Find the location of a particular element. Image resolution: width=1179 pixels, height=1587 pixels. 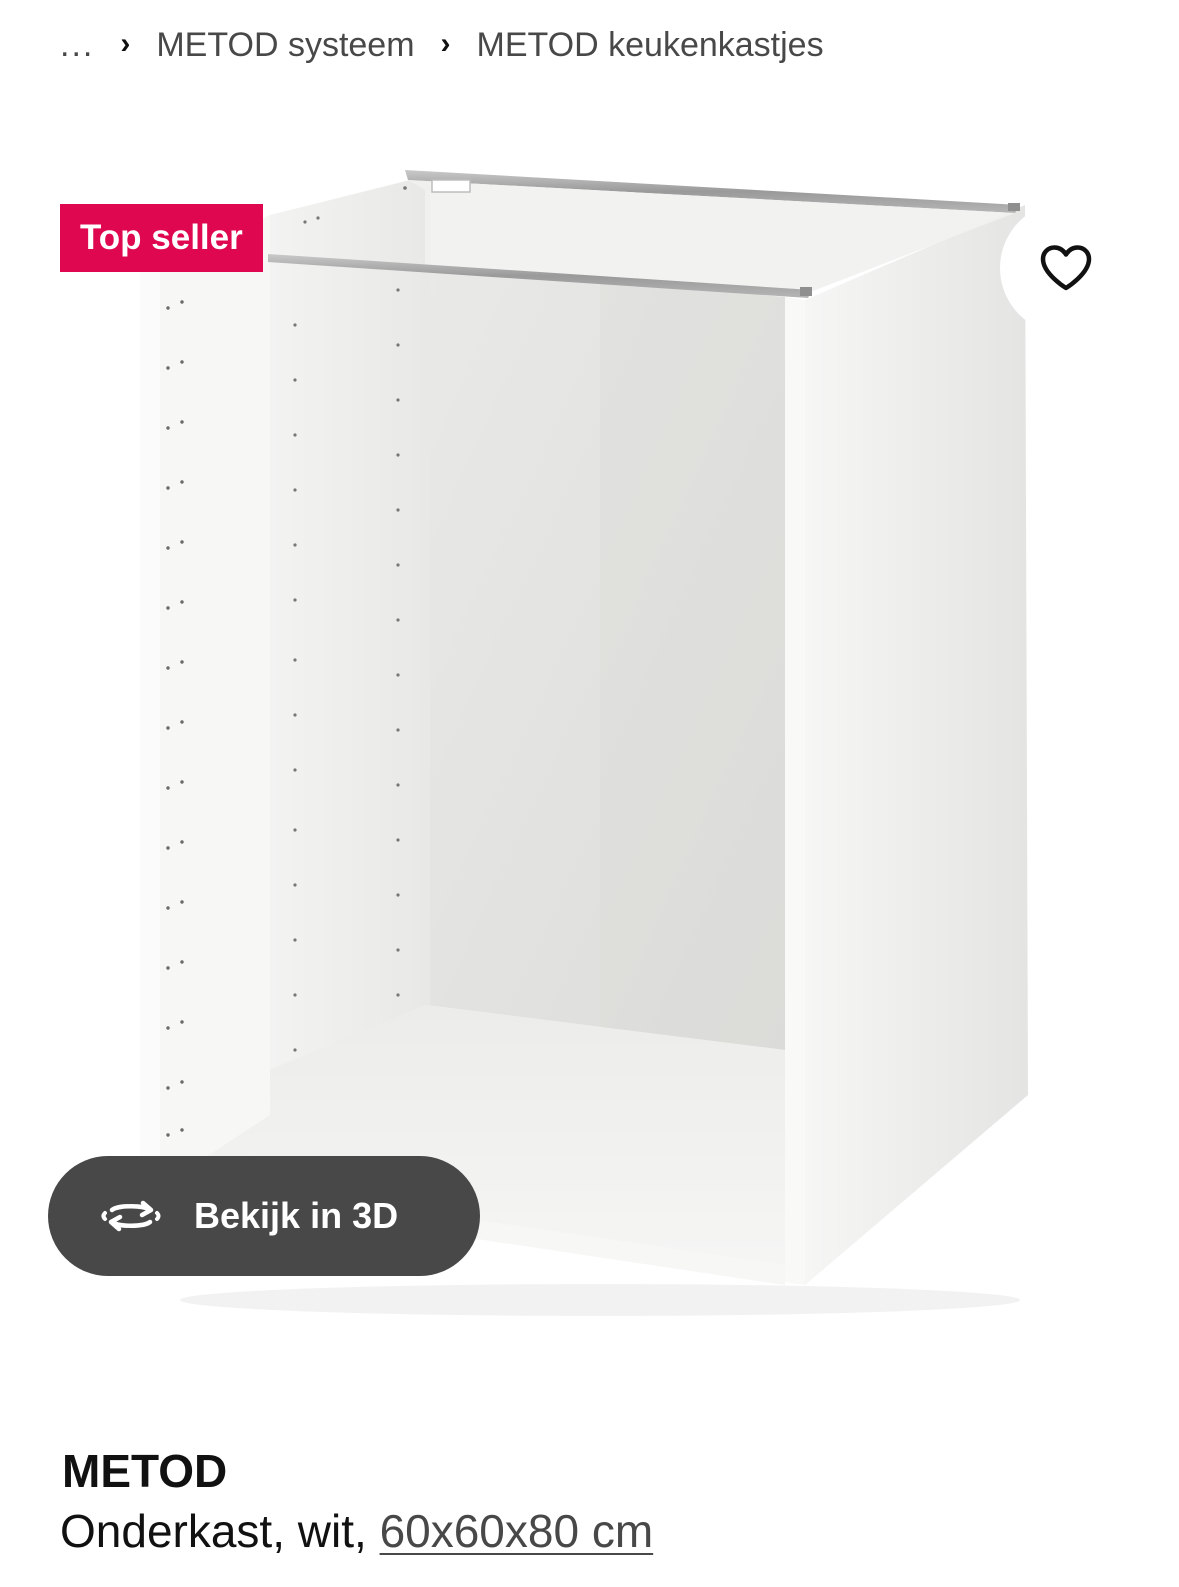

heart-outline-icon is located at coordinates (1066, 268).